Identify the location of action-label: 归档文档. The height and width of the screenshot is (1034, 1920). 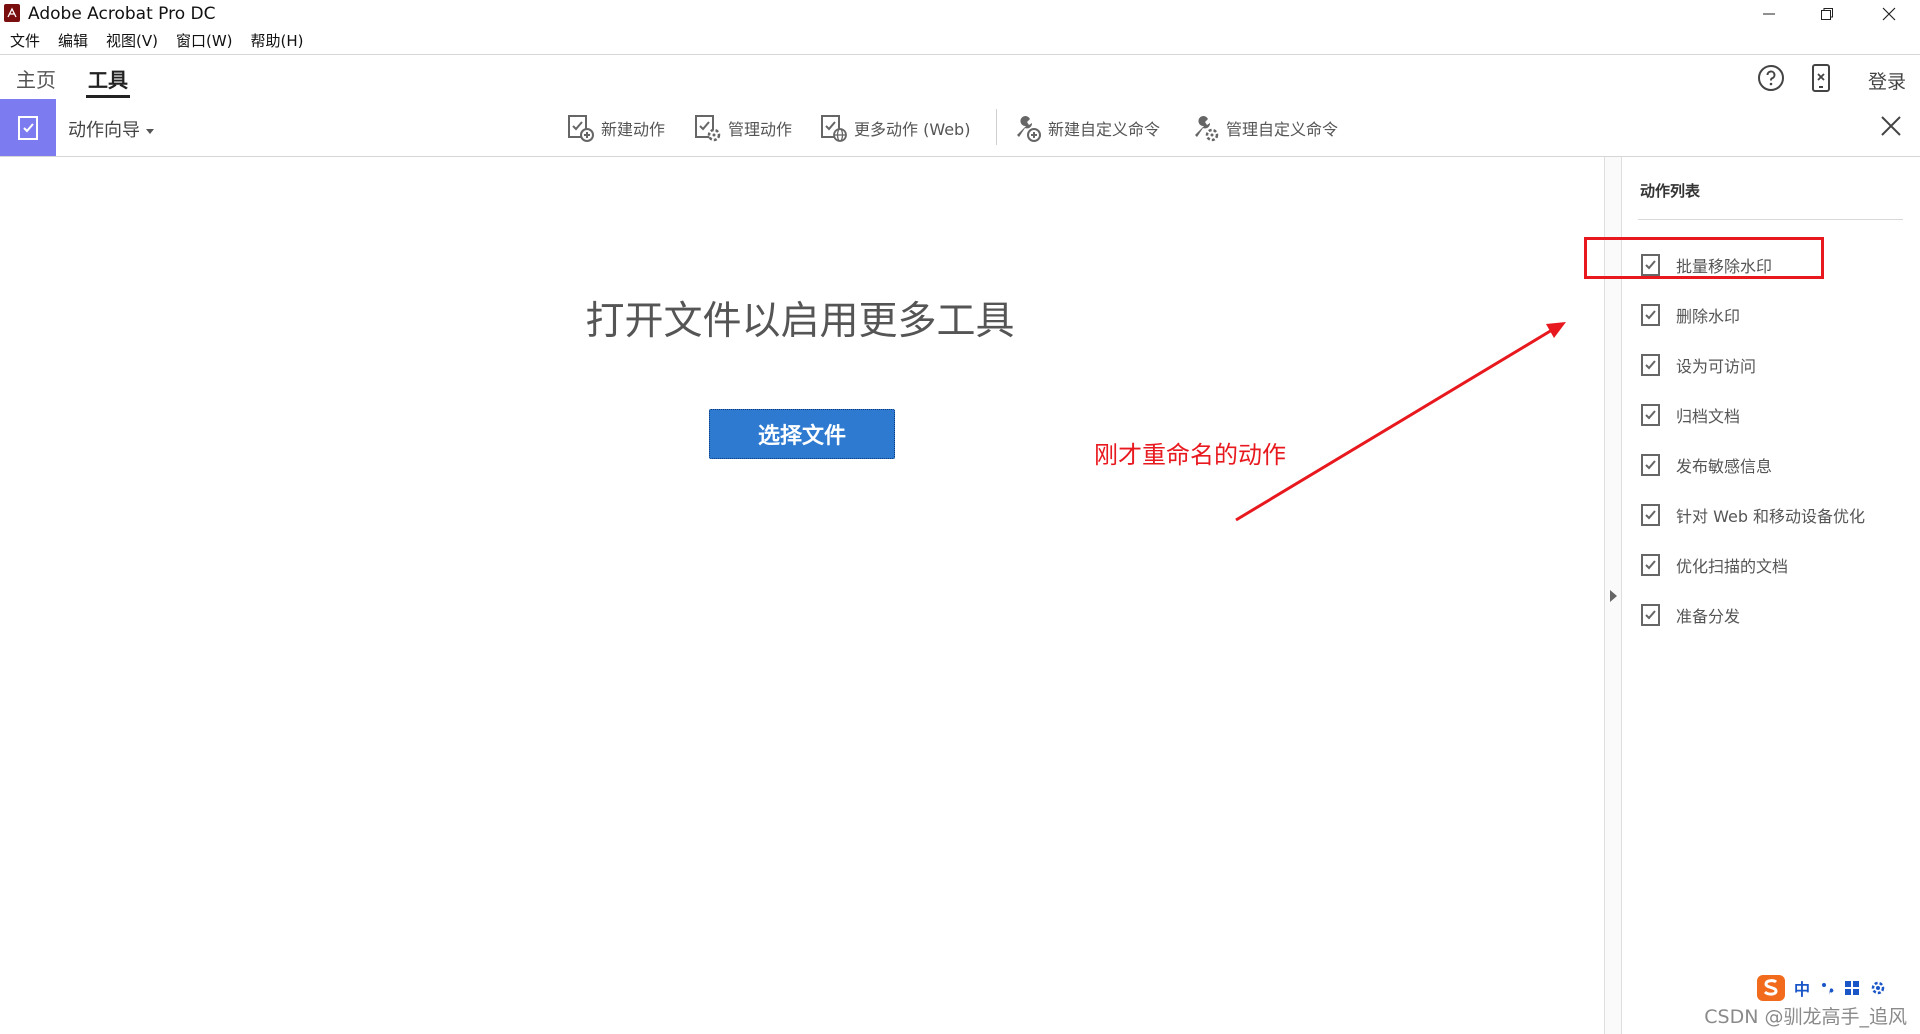
(1708, 416).